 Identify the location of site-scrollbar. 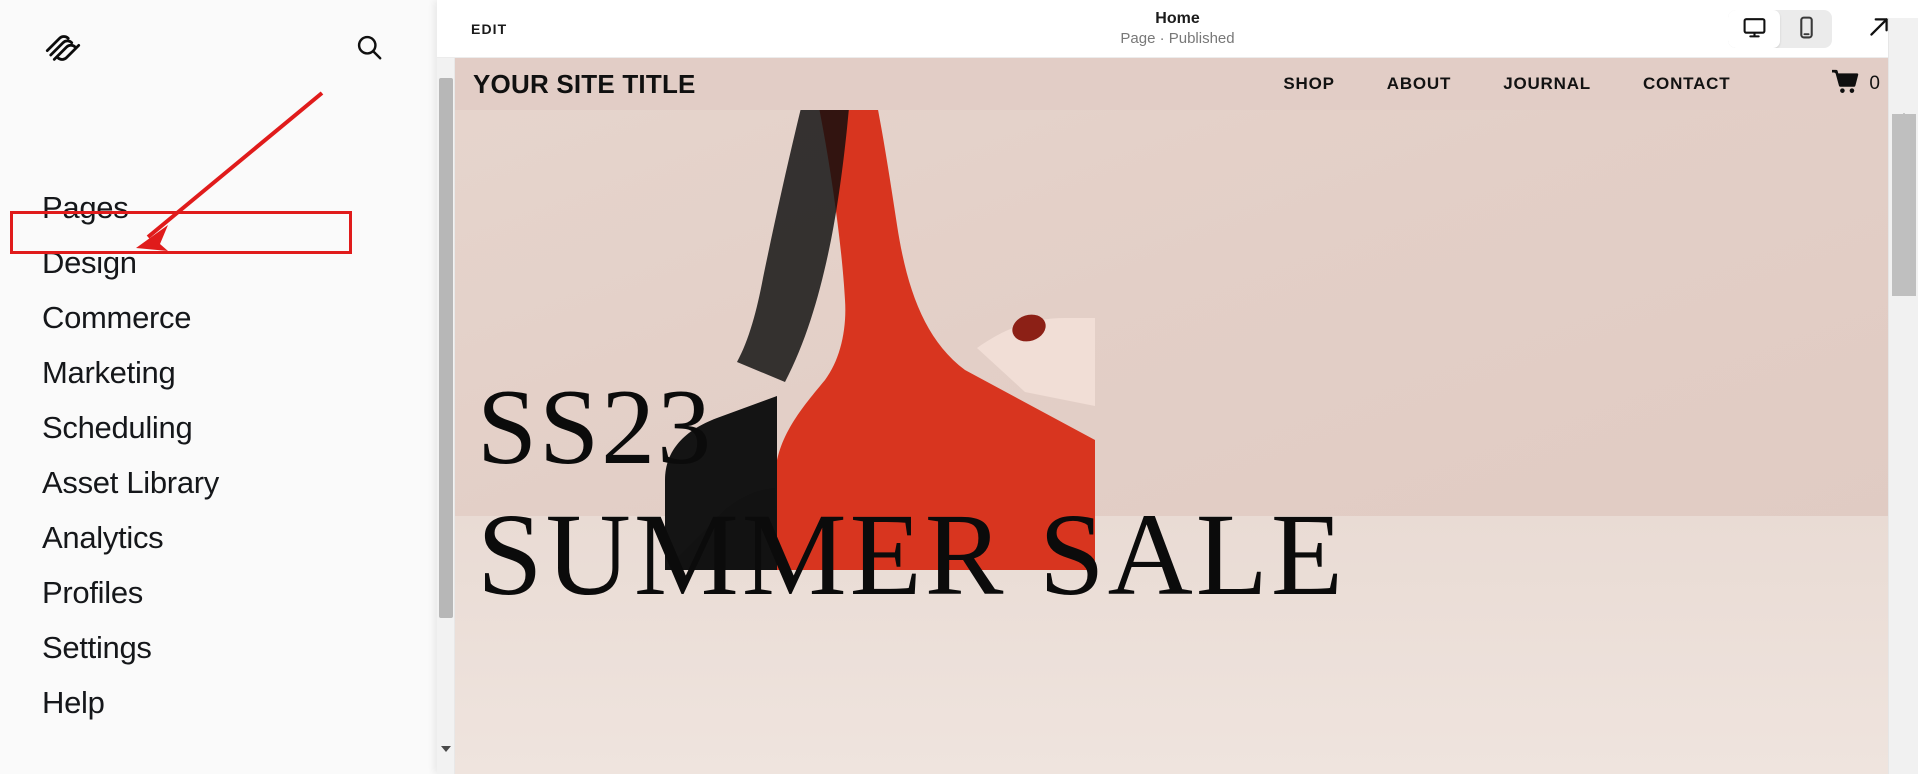
(446, 416).